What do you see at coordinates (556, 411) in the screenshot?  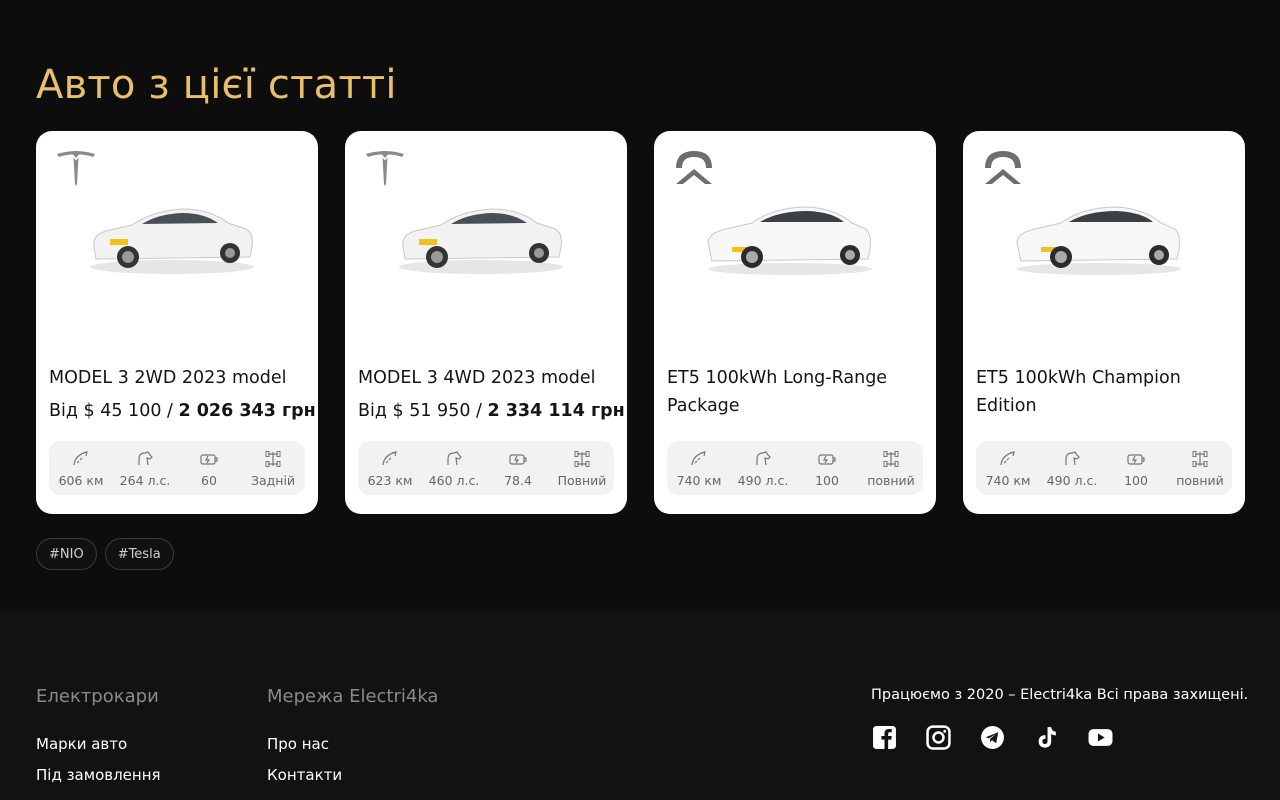 I see `price-uah: 2 334 114 грн` at bounding box center [556, 411].